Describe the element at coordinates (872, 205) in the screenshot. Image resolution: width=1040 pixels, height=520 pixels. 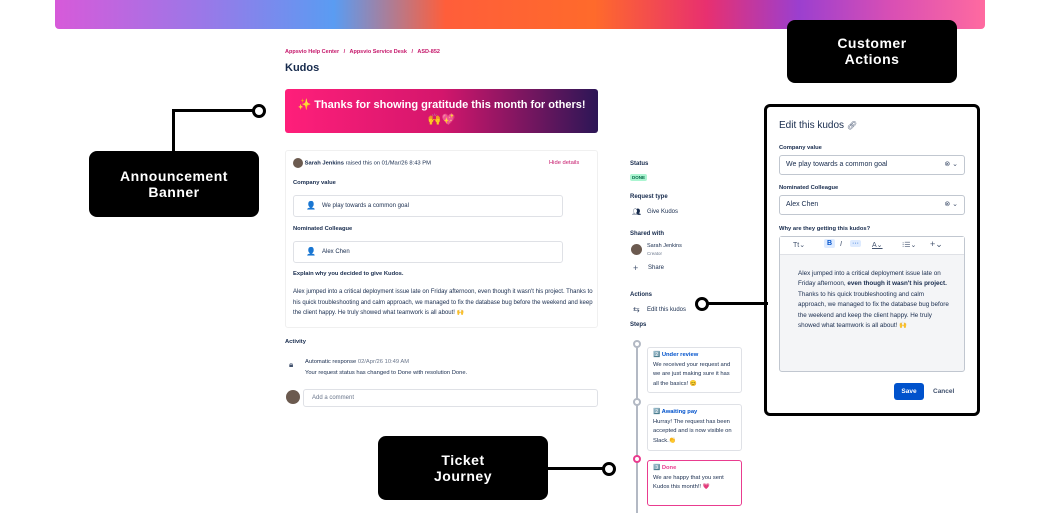
I see `colleague-select: Alex Chen ⊗ ⌄` at that location.